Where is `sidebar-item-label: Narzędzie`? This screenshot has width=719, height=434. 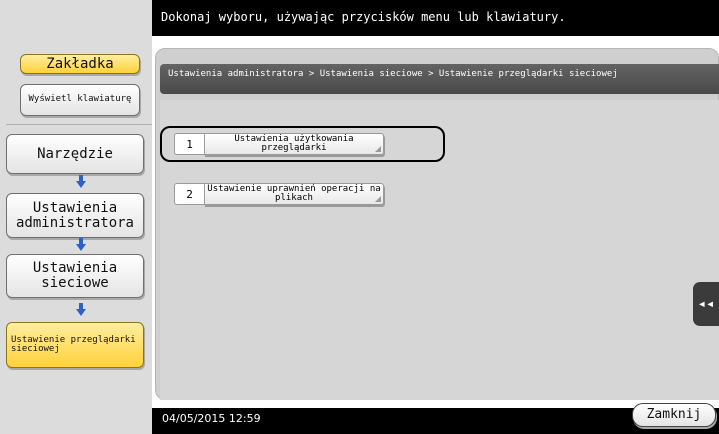
sidebar-item-label: Narzędzie is located at coordinates (75, 153).